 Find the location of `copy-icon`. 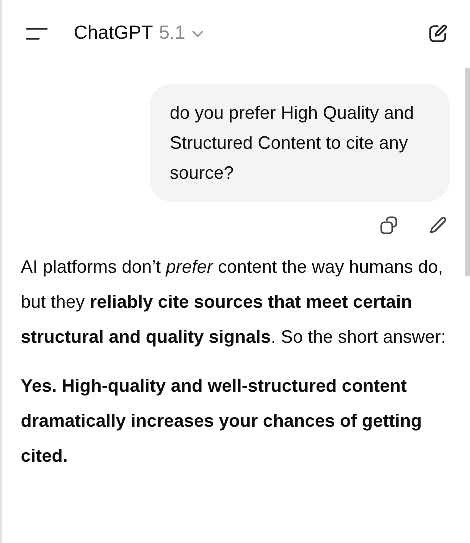

copy-icon is located at coordinates (390, 226).